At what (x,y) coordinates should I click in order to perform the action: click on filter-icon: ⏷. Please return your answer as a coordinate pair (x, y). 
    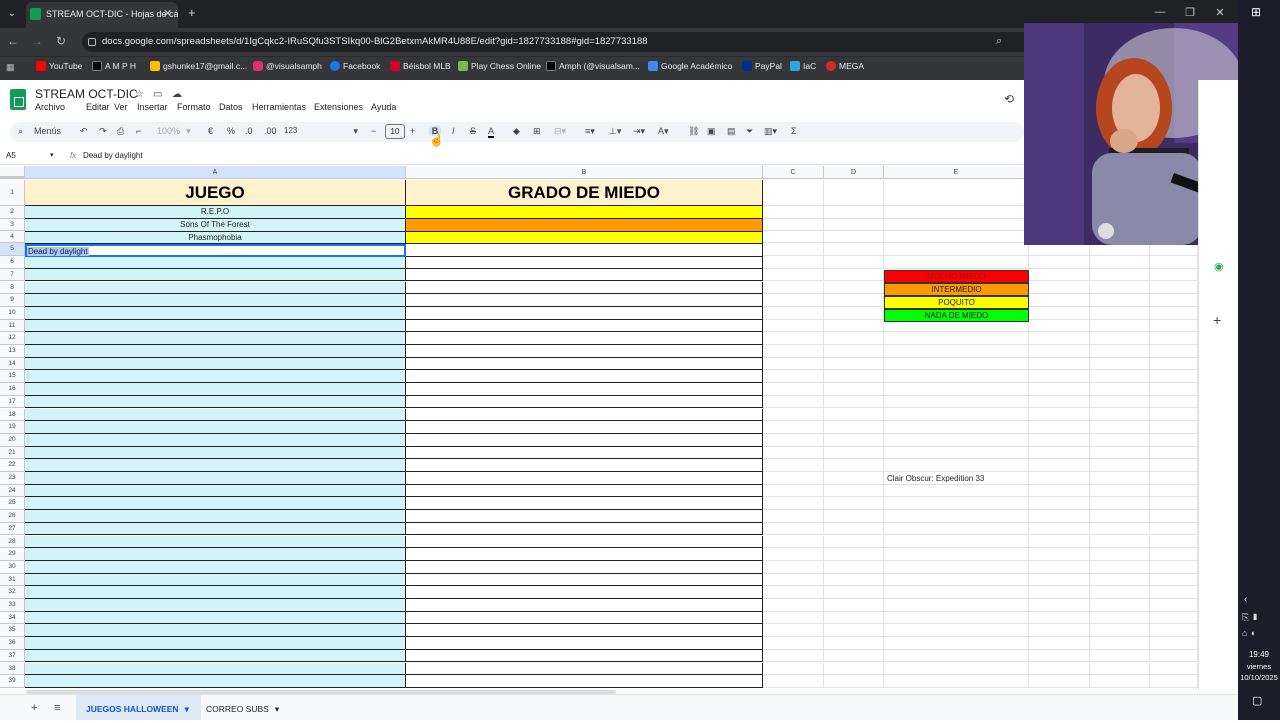
    Looking at the image, I should click on (749, 131).